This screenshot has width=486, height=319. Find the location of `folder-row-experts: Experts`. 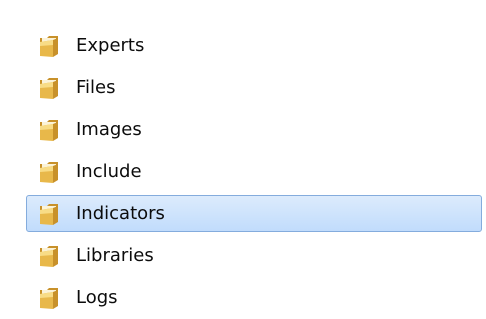

folder-row-experts: Experts is located at coordinates (243, 46).